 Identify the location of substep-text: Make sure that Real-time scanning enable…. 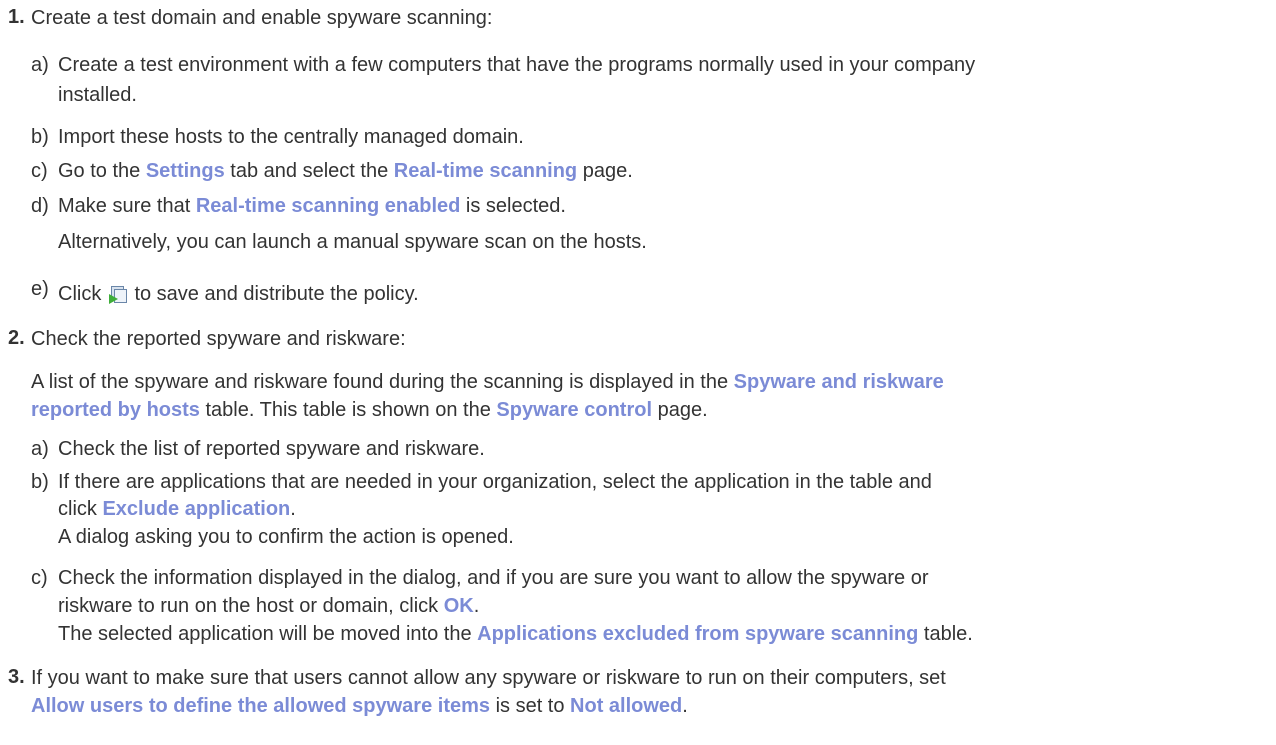
(312, 206).